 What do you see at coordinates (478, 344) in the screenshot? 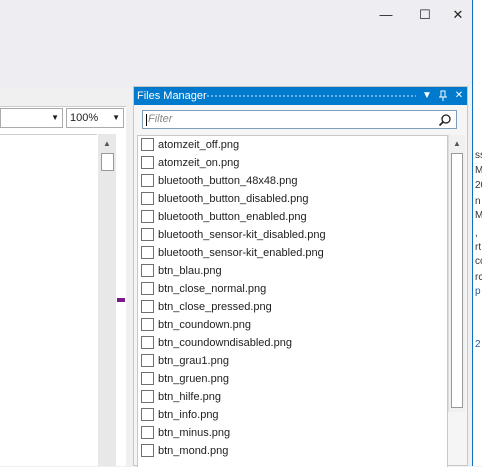
I see `strip-text: 2` at bounding box center [478, 344].